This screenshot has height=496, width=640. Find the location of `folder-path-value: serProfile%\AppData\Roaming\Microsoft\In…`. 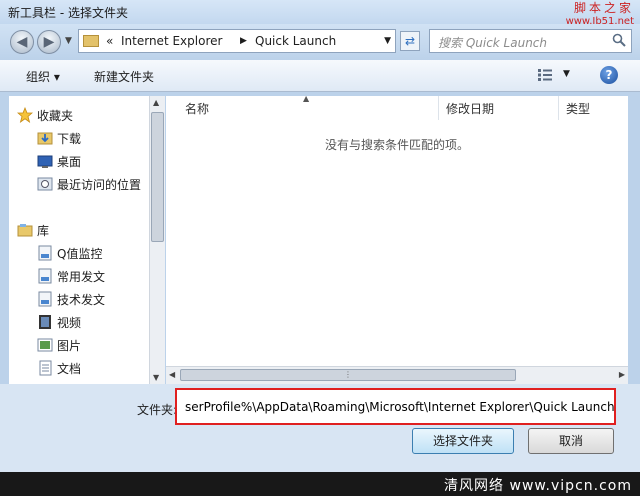

folder-path-value: serProfile%\AppData\Roaming\Microsoft\In… is located at coordinates (400, 407).